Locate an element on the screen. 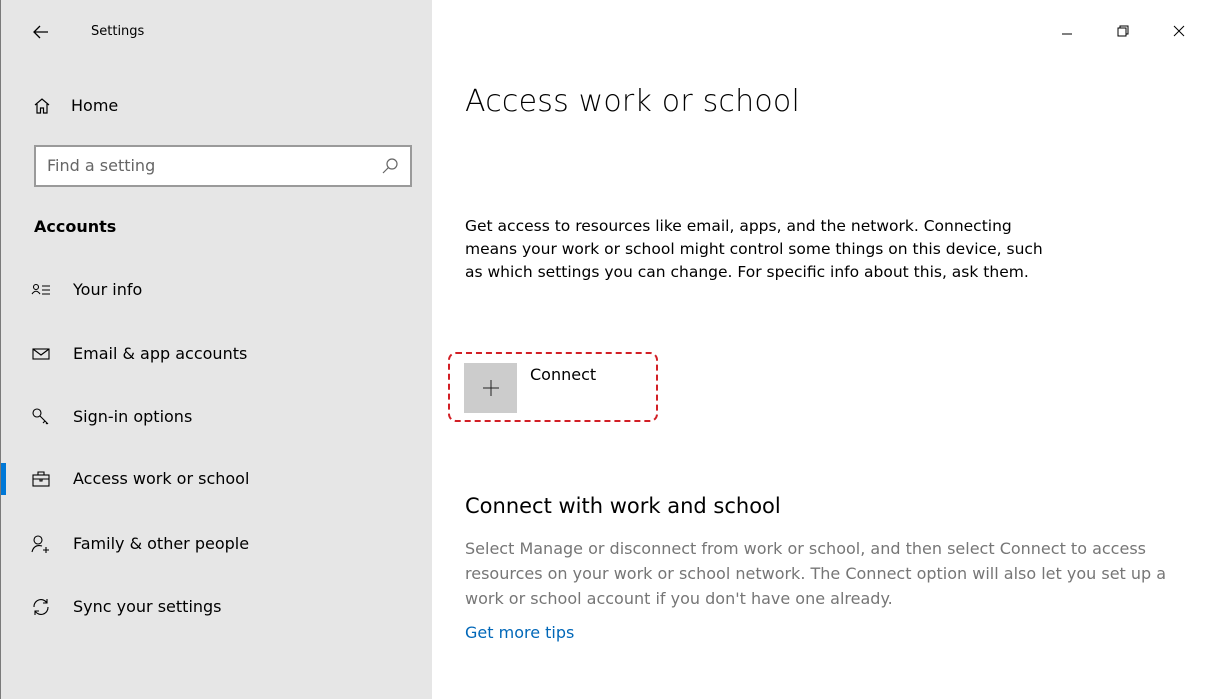  sync-icon is located at coordinates (41, 607).